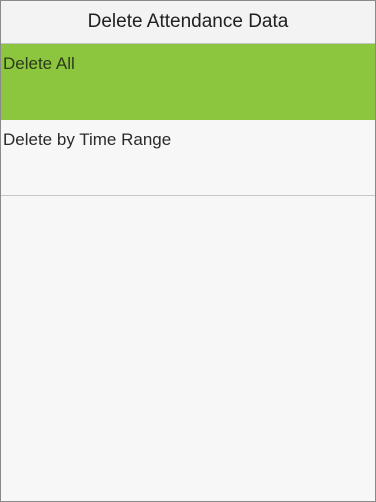  What do you see at coordinates (87, 139) in the screenshot?
I see `menu-item-label: Delete by Time Range` at bounding box center [87, 139].